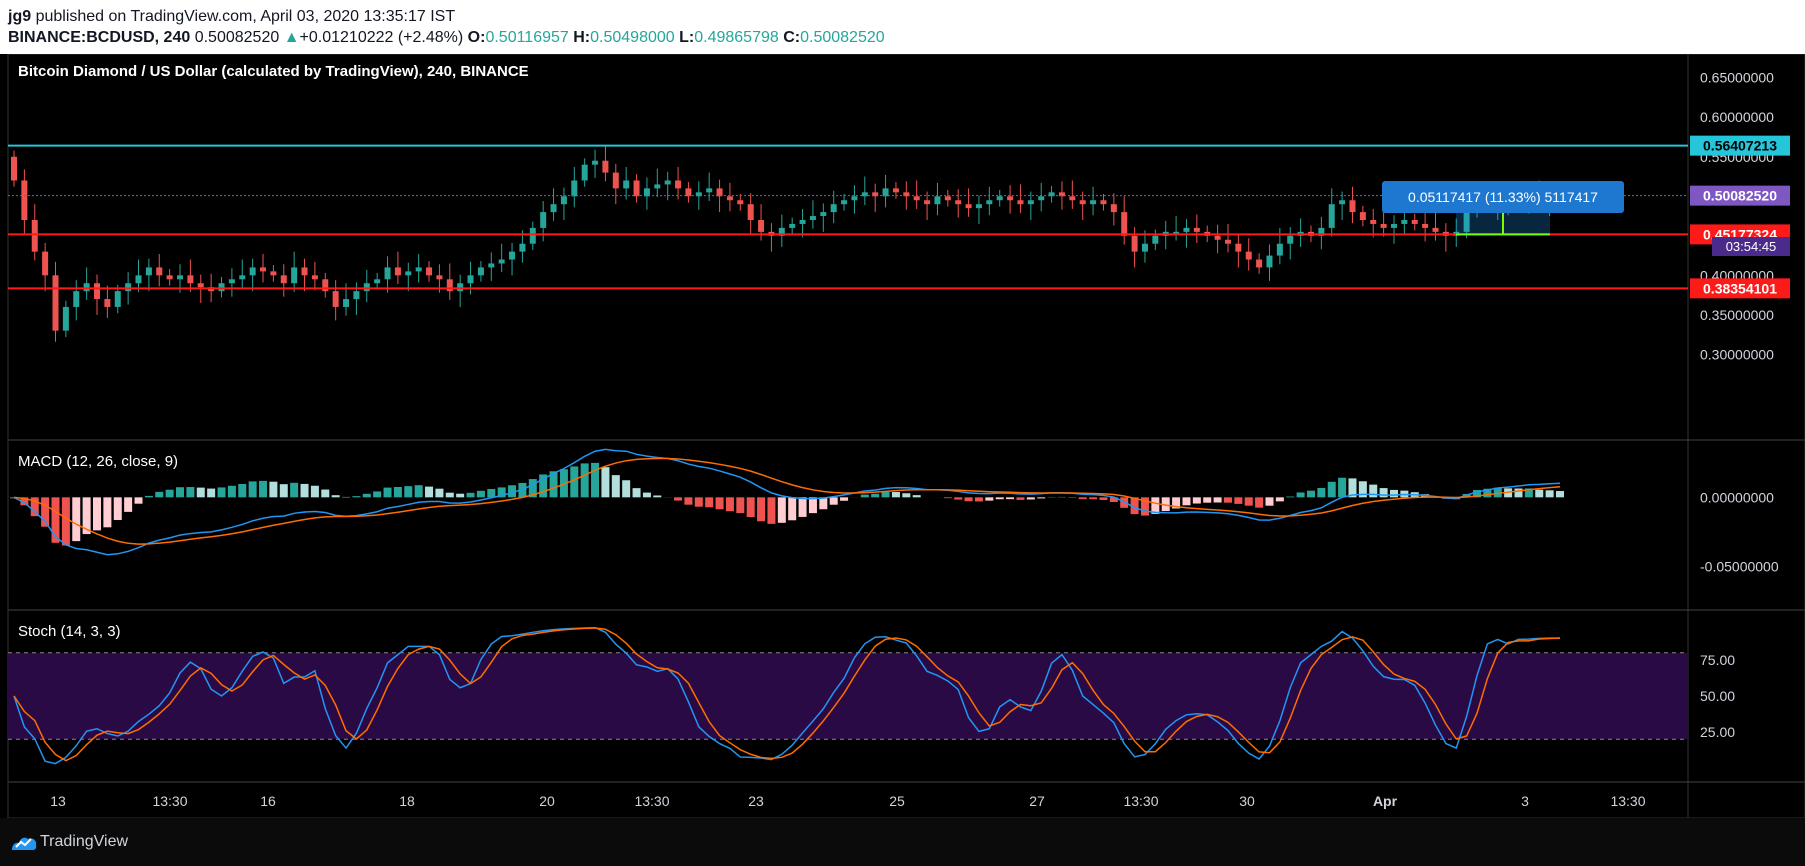 The image size is (1805, 866). Describe the element at coordinates (1525, 801) in the screenshot. I see `time-tick-label: 3` at that location.